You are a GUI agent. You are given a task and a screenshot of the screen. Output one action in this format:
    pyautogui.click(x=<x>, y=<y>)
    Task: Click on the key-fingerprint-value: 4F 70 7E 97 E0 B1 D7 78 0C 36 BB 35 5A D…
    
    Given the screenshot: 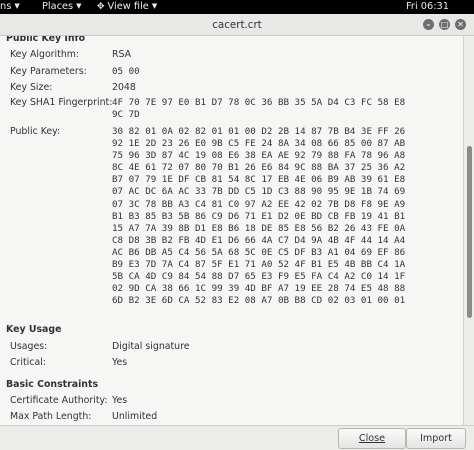 What is the action you would take?
    pyautogui.click(x=259, y=109)
    